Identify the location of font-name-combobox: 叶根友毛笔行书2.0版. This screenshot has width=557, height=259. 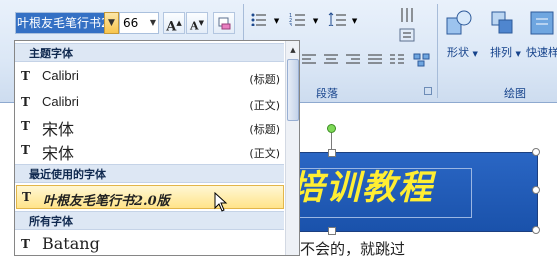
(68, 23).